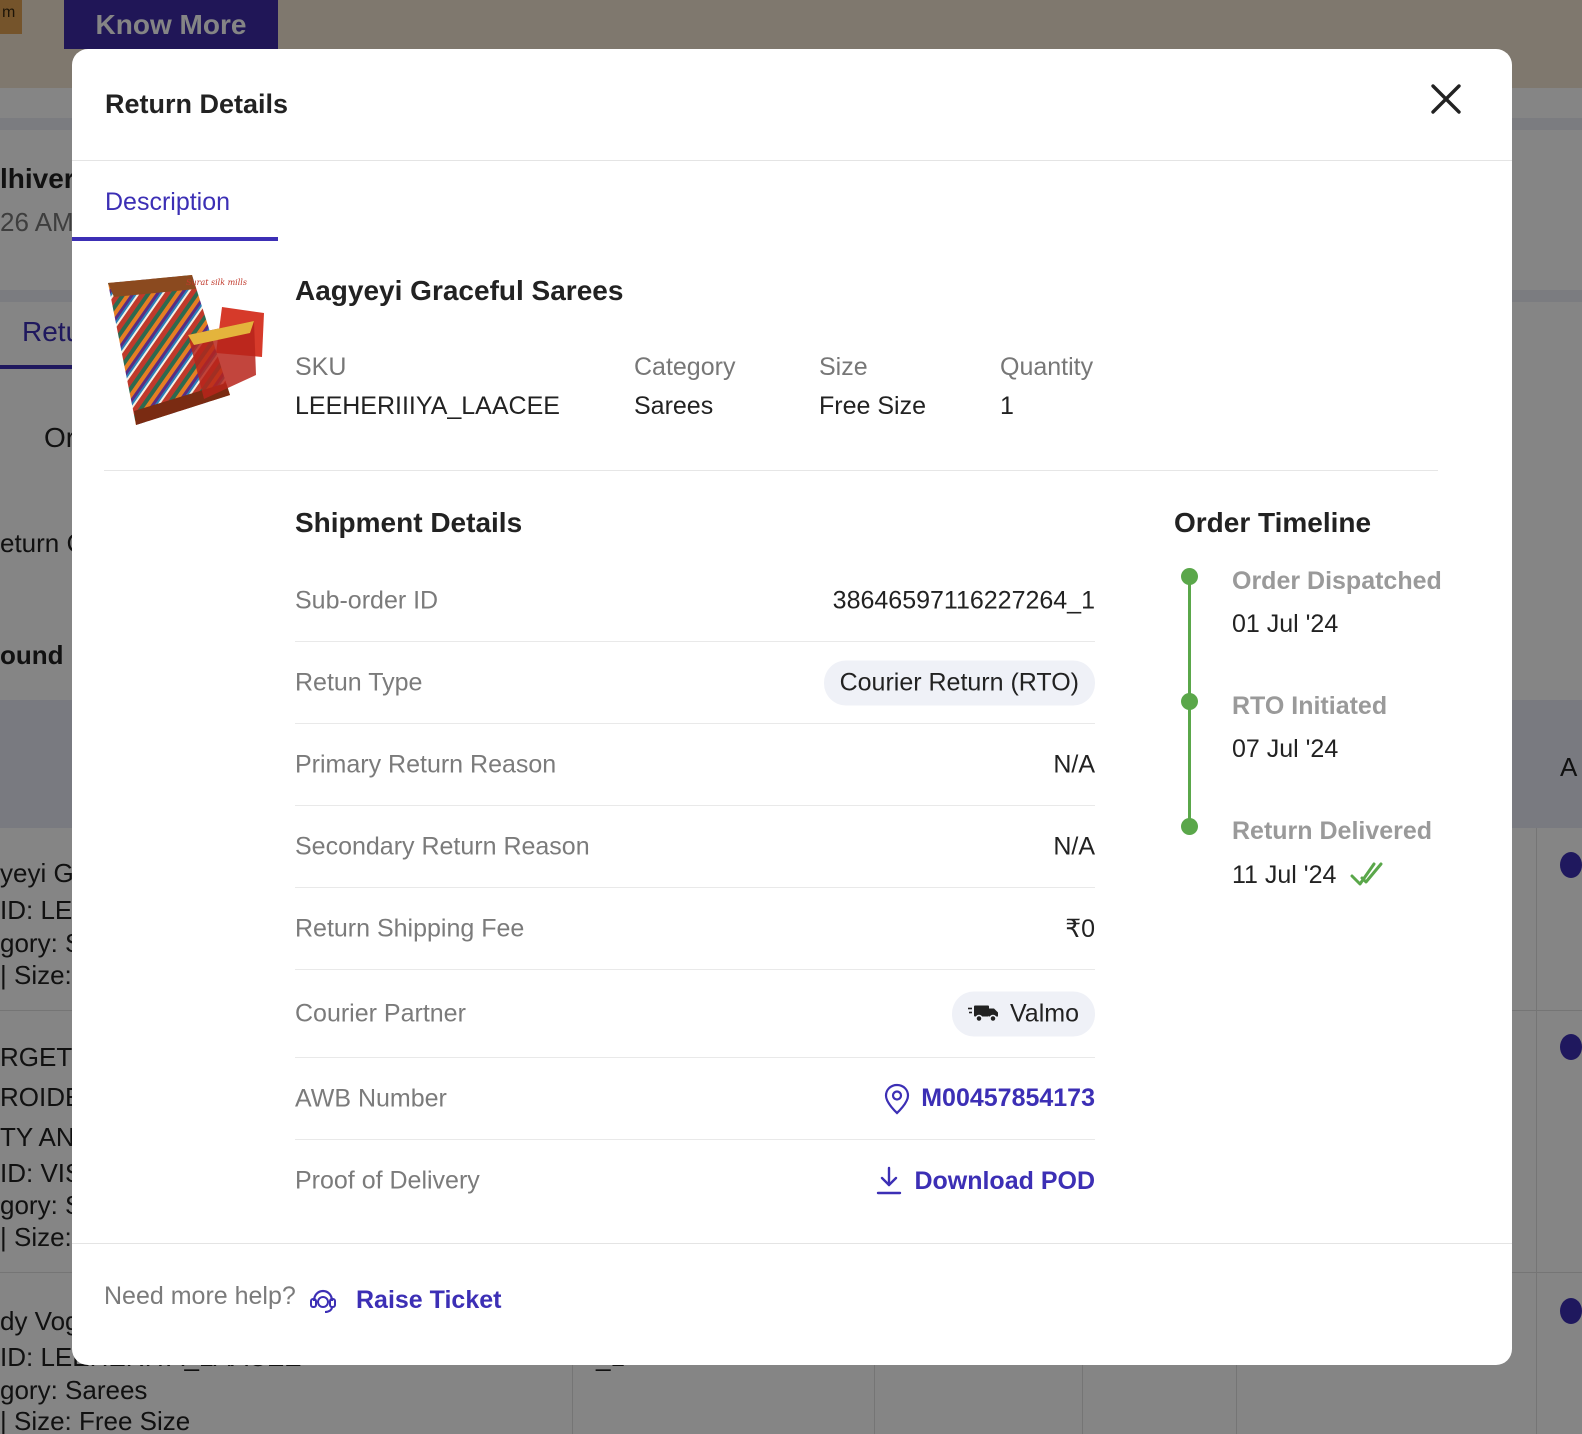 This screenshot has width=1582, height=1434. Describe the element at coordinates (843, 367) in the screenshot. I see `size-label: Size` at that location.